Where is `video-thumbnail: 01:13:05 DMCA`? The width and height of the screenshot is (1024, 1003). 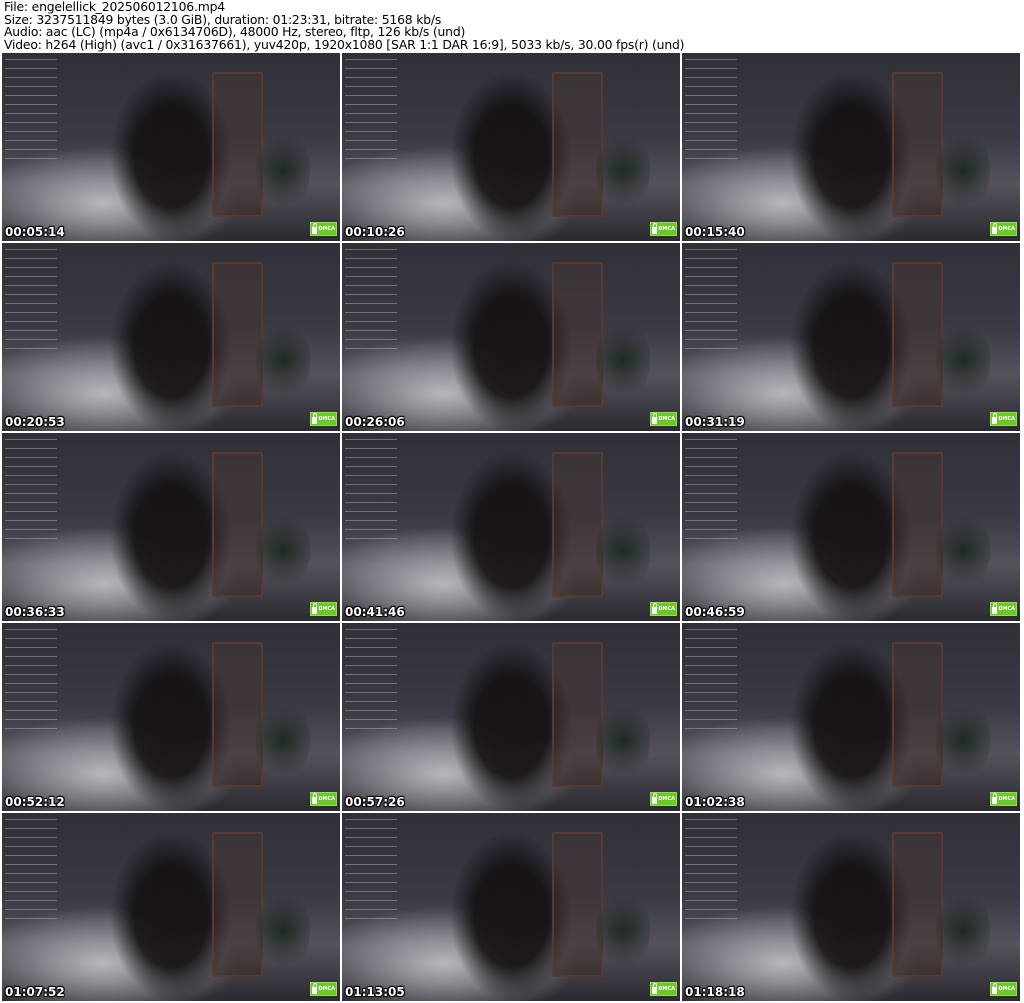 video-thumbnail: 01:13:05 DMCA is located at coordinates (511, 907).